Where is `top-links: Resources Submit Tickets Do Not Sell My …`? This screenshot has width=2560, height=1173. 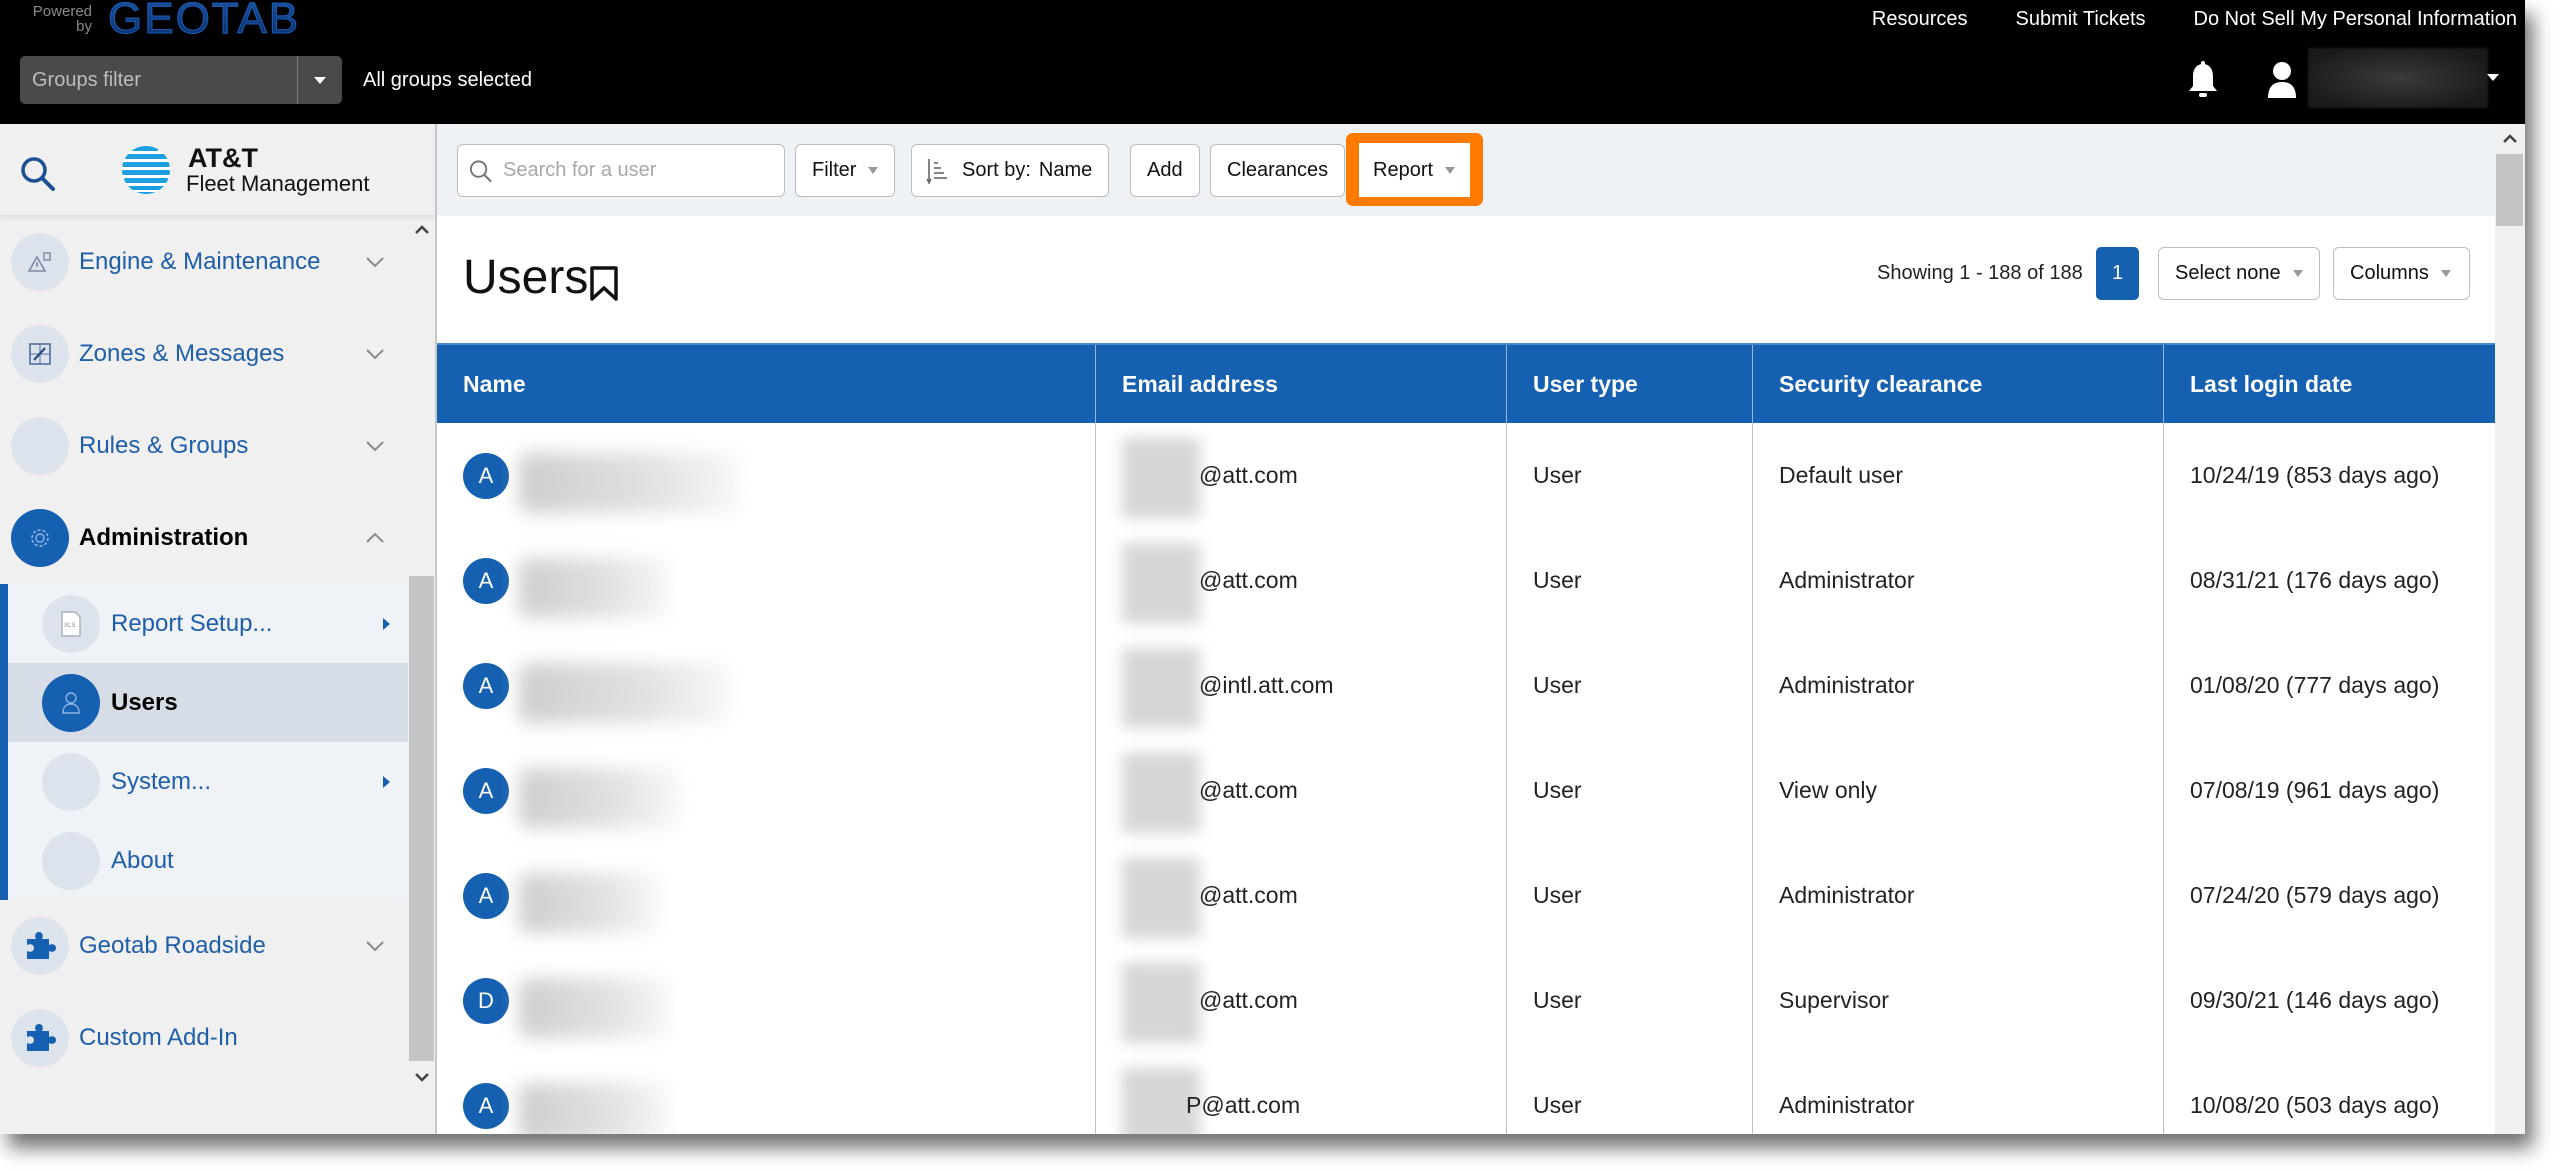
top-links: Resources Submit Tickets Do Not Sell My … is located at coordinates (2194, 19).